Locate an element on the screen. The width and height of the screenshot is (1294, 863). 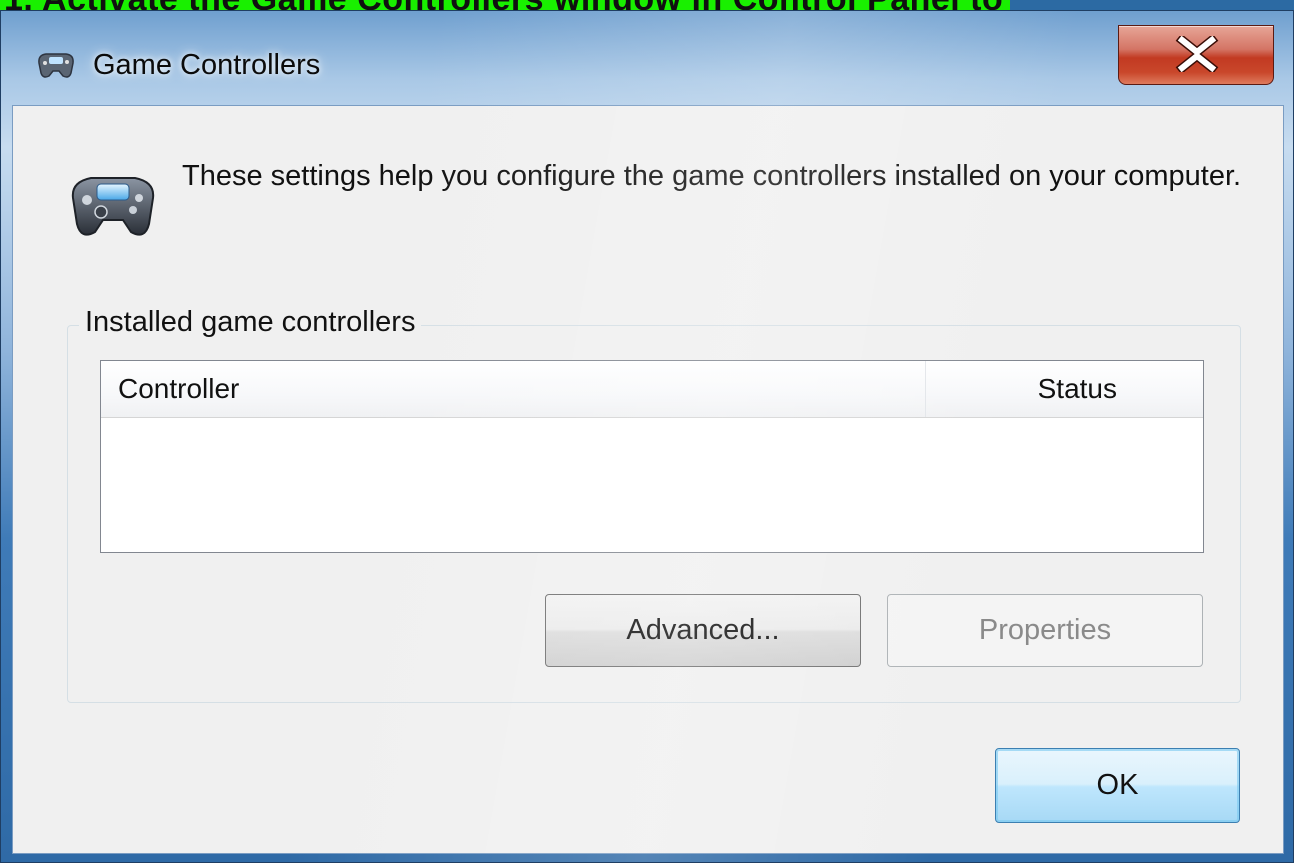
close-icon is located at coordinates (1197, 54).